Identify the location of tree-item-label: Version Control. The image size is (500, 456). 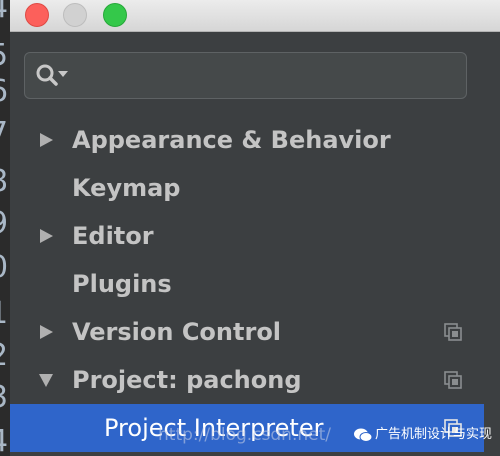
(177, 332).